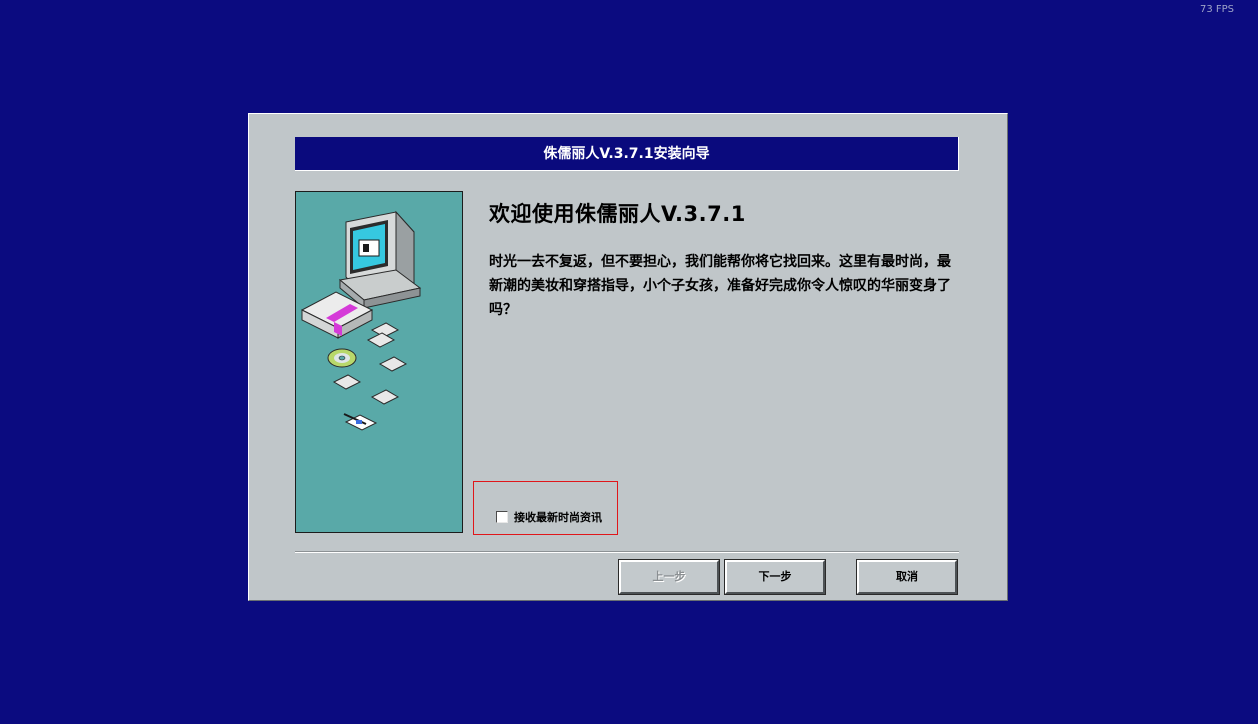 The image size is (1258, 724). What do you see at coordinates (342, 358) in the screenshot?
I see `cd-icon` at bounding box center [342, 358].